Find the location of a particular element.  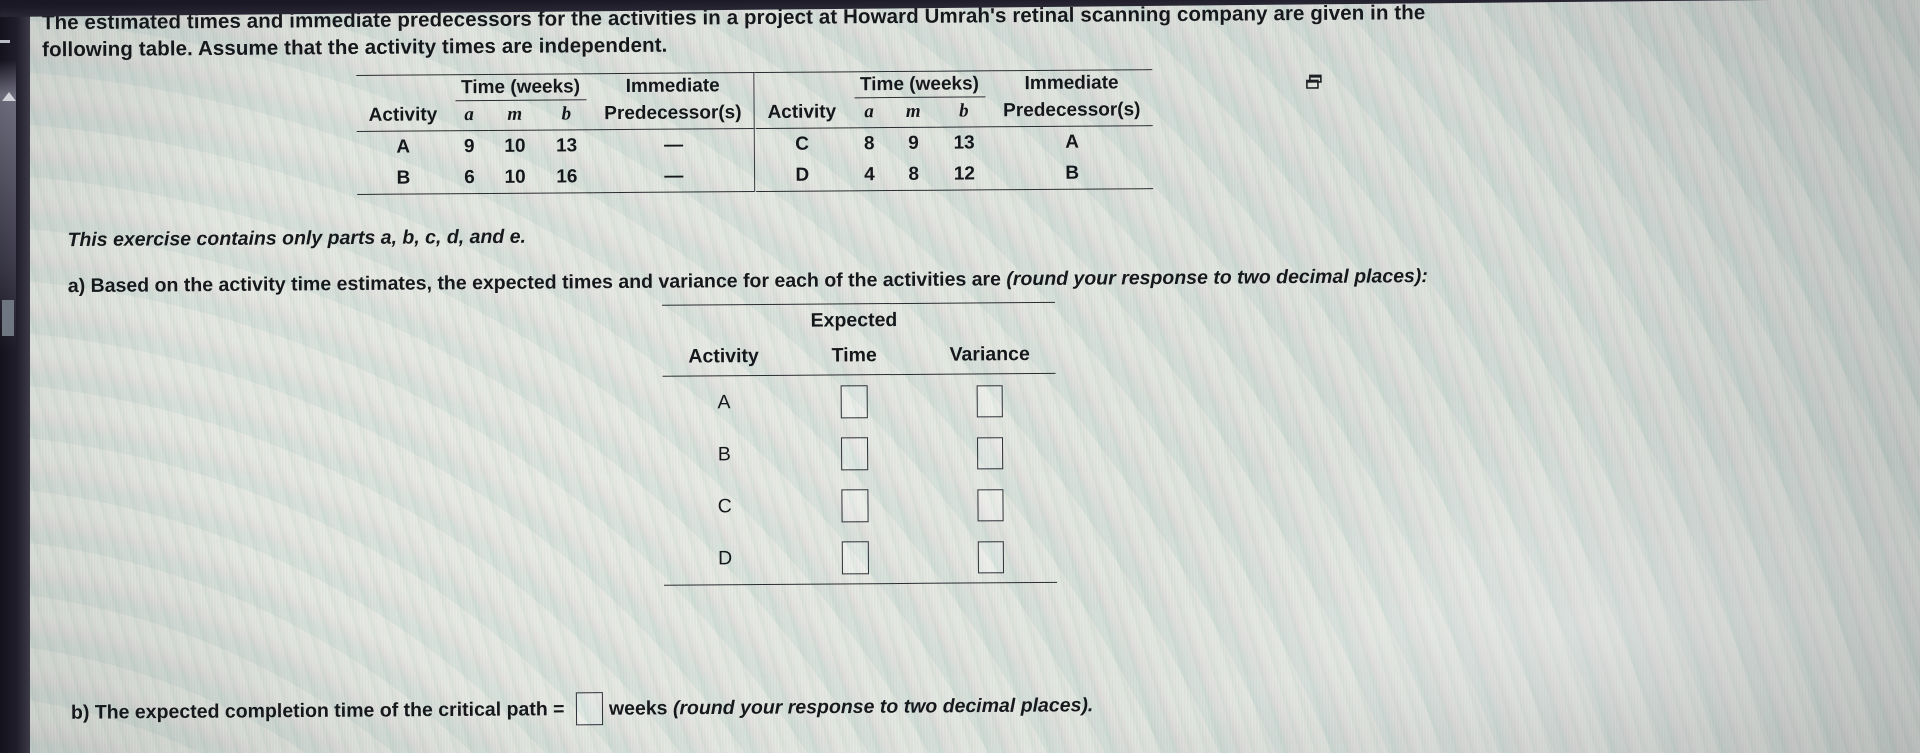

expected-time-variance-table: Expected Activity Time Variance A B C D is located at coordinates (860, 444).